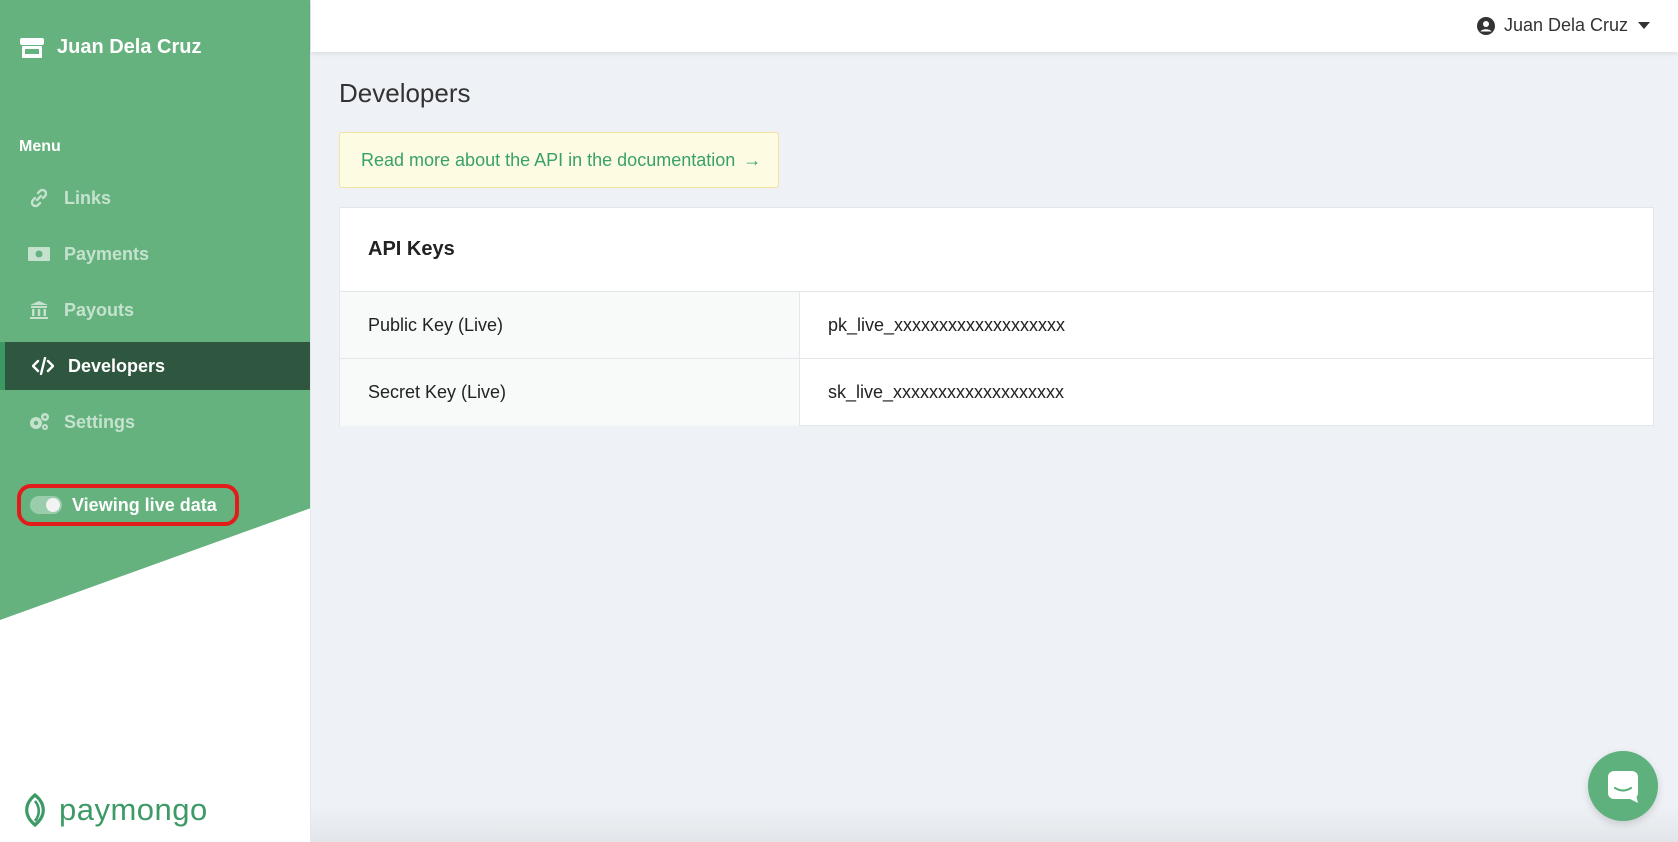 This screenshot has width=1678, height=842. What do you see at coordinates (1644, 25) in the screenshot?
I see `caret-down-icon` at bounding box center [1644, 25].